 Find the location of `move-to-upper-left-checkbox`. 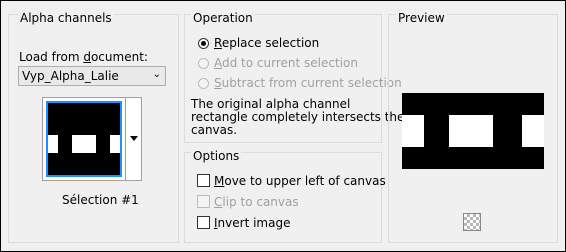

move-to-upper-left-checkbox is located at coordinates (203, 180).